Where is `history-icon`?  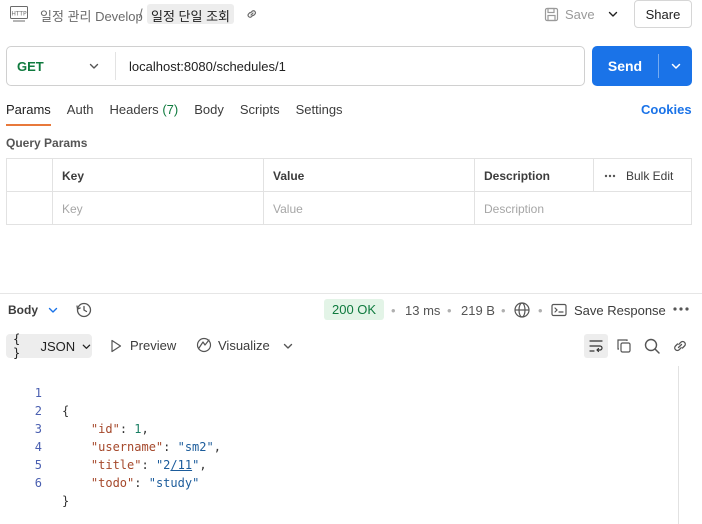
history-icon is located at coordinates (84, 310).